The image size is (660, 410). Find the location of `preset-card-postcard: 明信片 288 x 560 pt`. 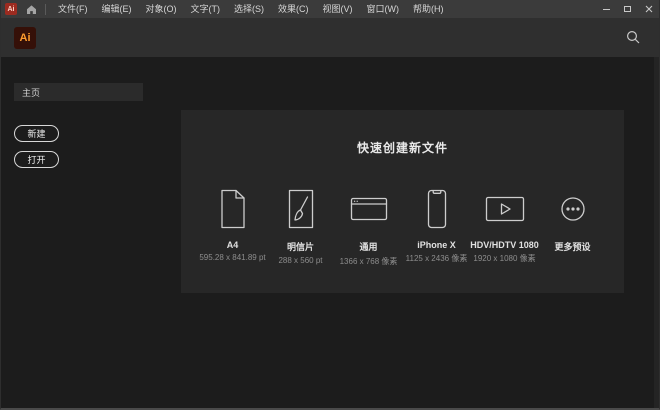

preset-card-postcard: 明信片 288 x 560 pt is located at coordinates (301, 226).